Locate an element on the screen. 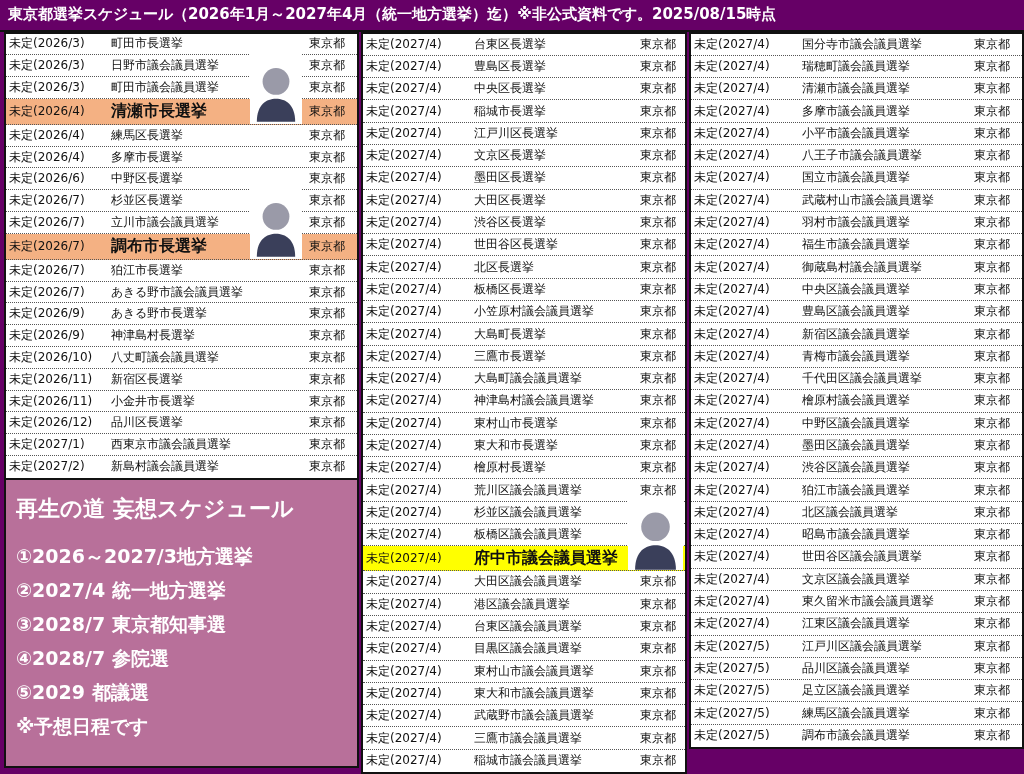  election-name-cell-text: 町田市議会議員選挙 is located at coordinates (165, 87).